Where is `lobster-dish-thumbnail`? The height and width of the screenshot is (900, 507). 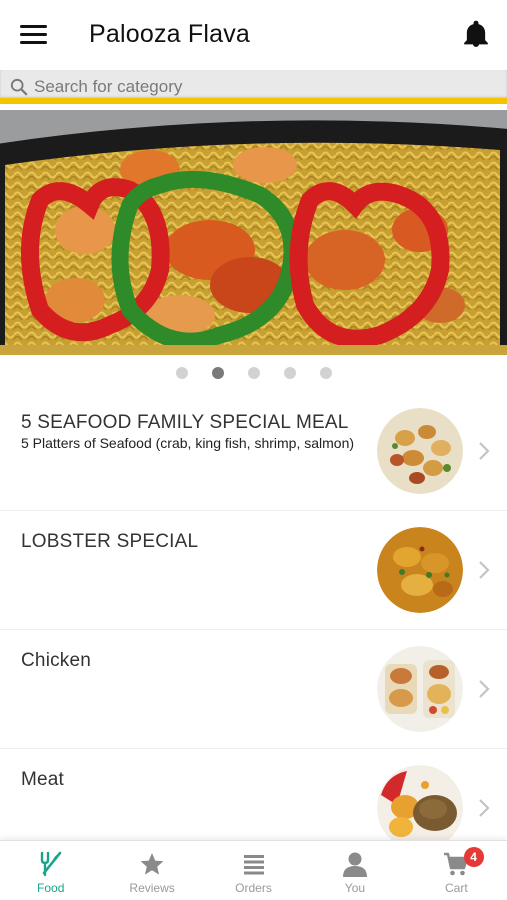
lobster-dish-thumbnail is located at coordinates (420, 570).